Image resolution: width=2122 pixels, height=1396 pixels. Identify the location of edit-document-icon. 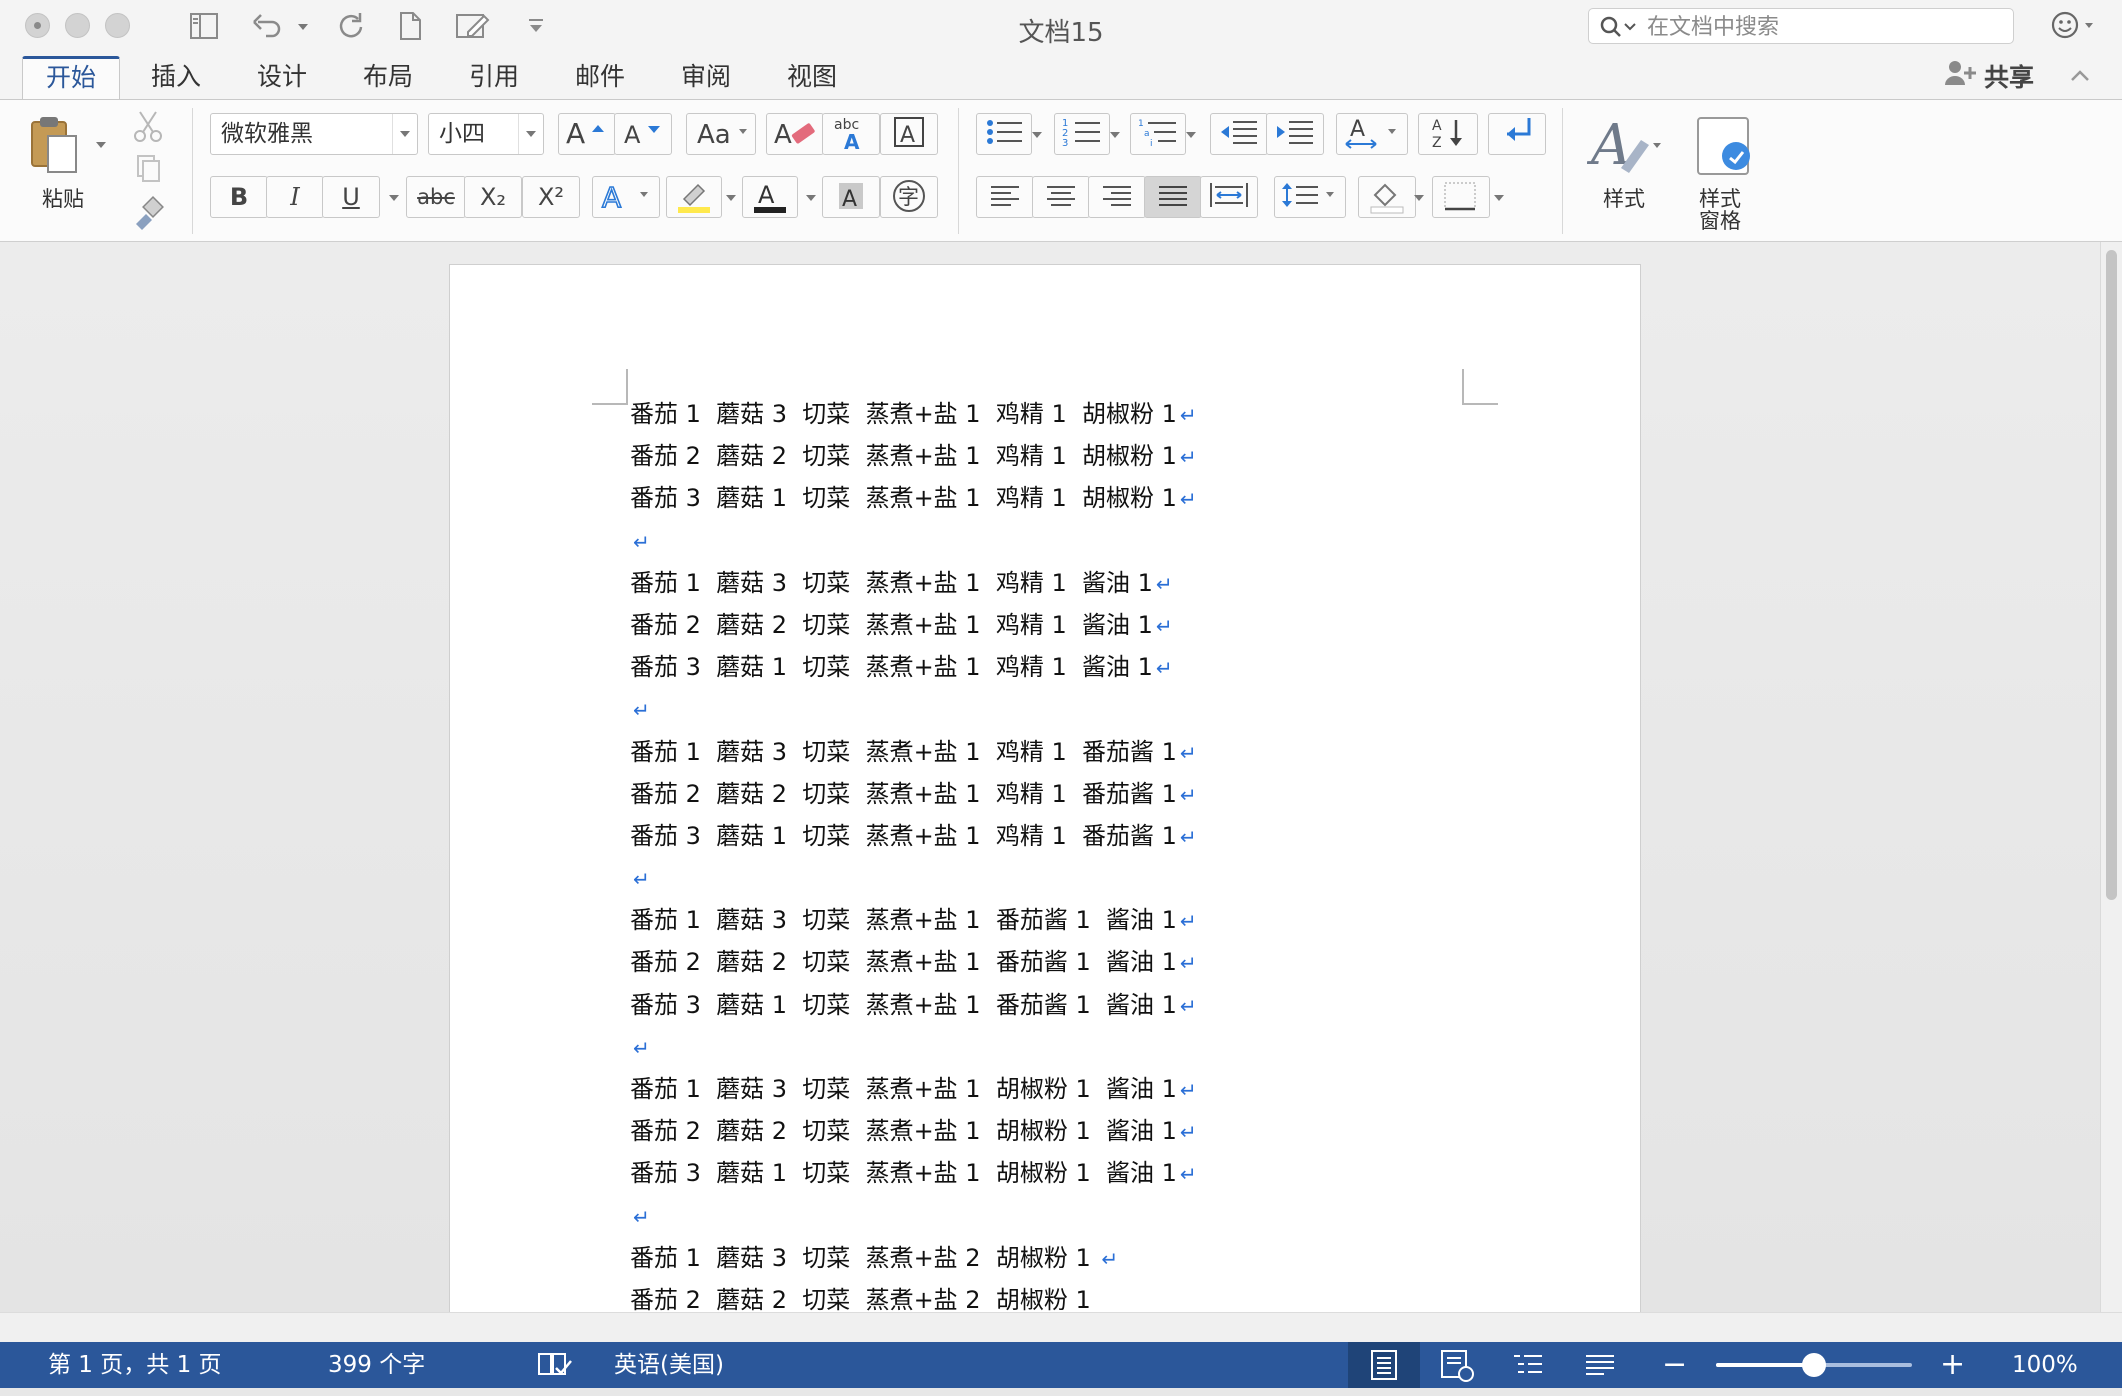
(473, 26).